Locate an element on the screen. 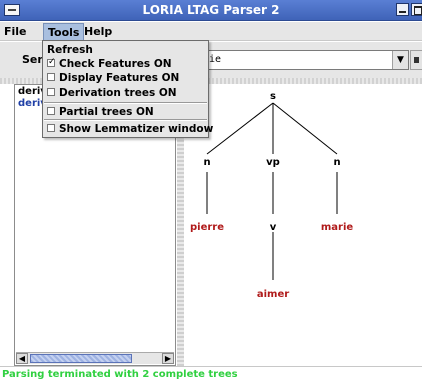  title-bar: LORIA LTAG Parser 2 is located at coordinates (211, 10).